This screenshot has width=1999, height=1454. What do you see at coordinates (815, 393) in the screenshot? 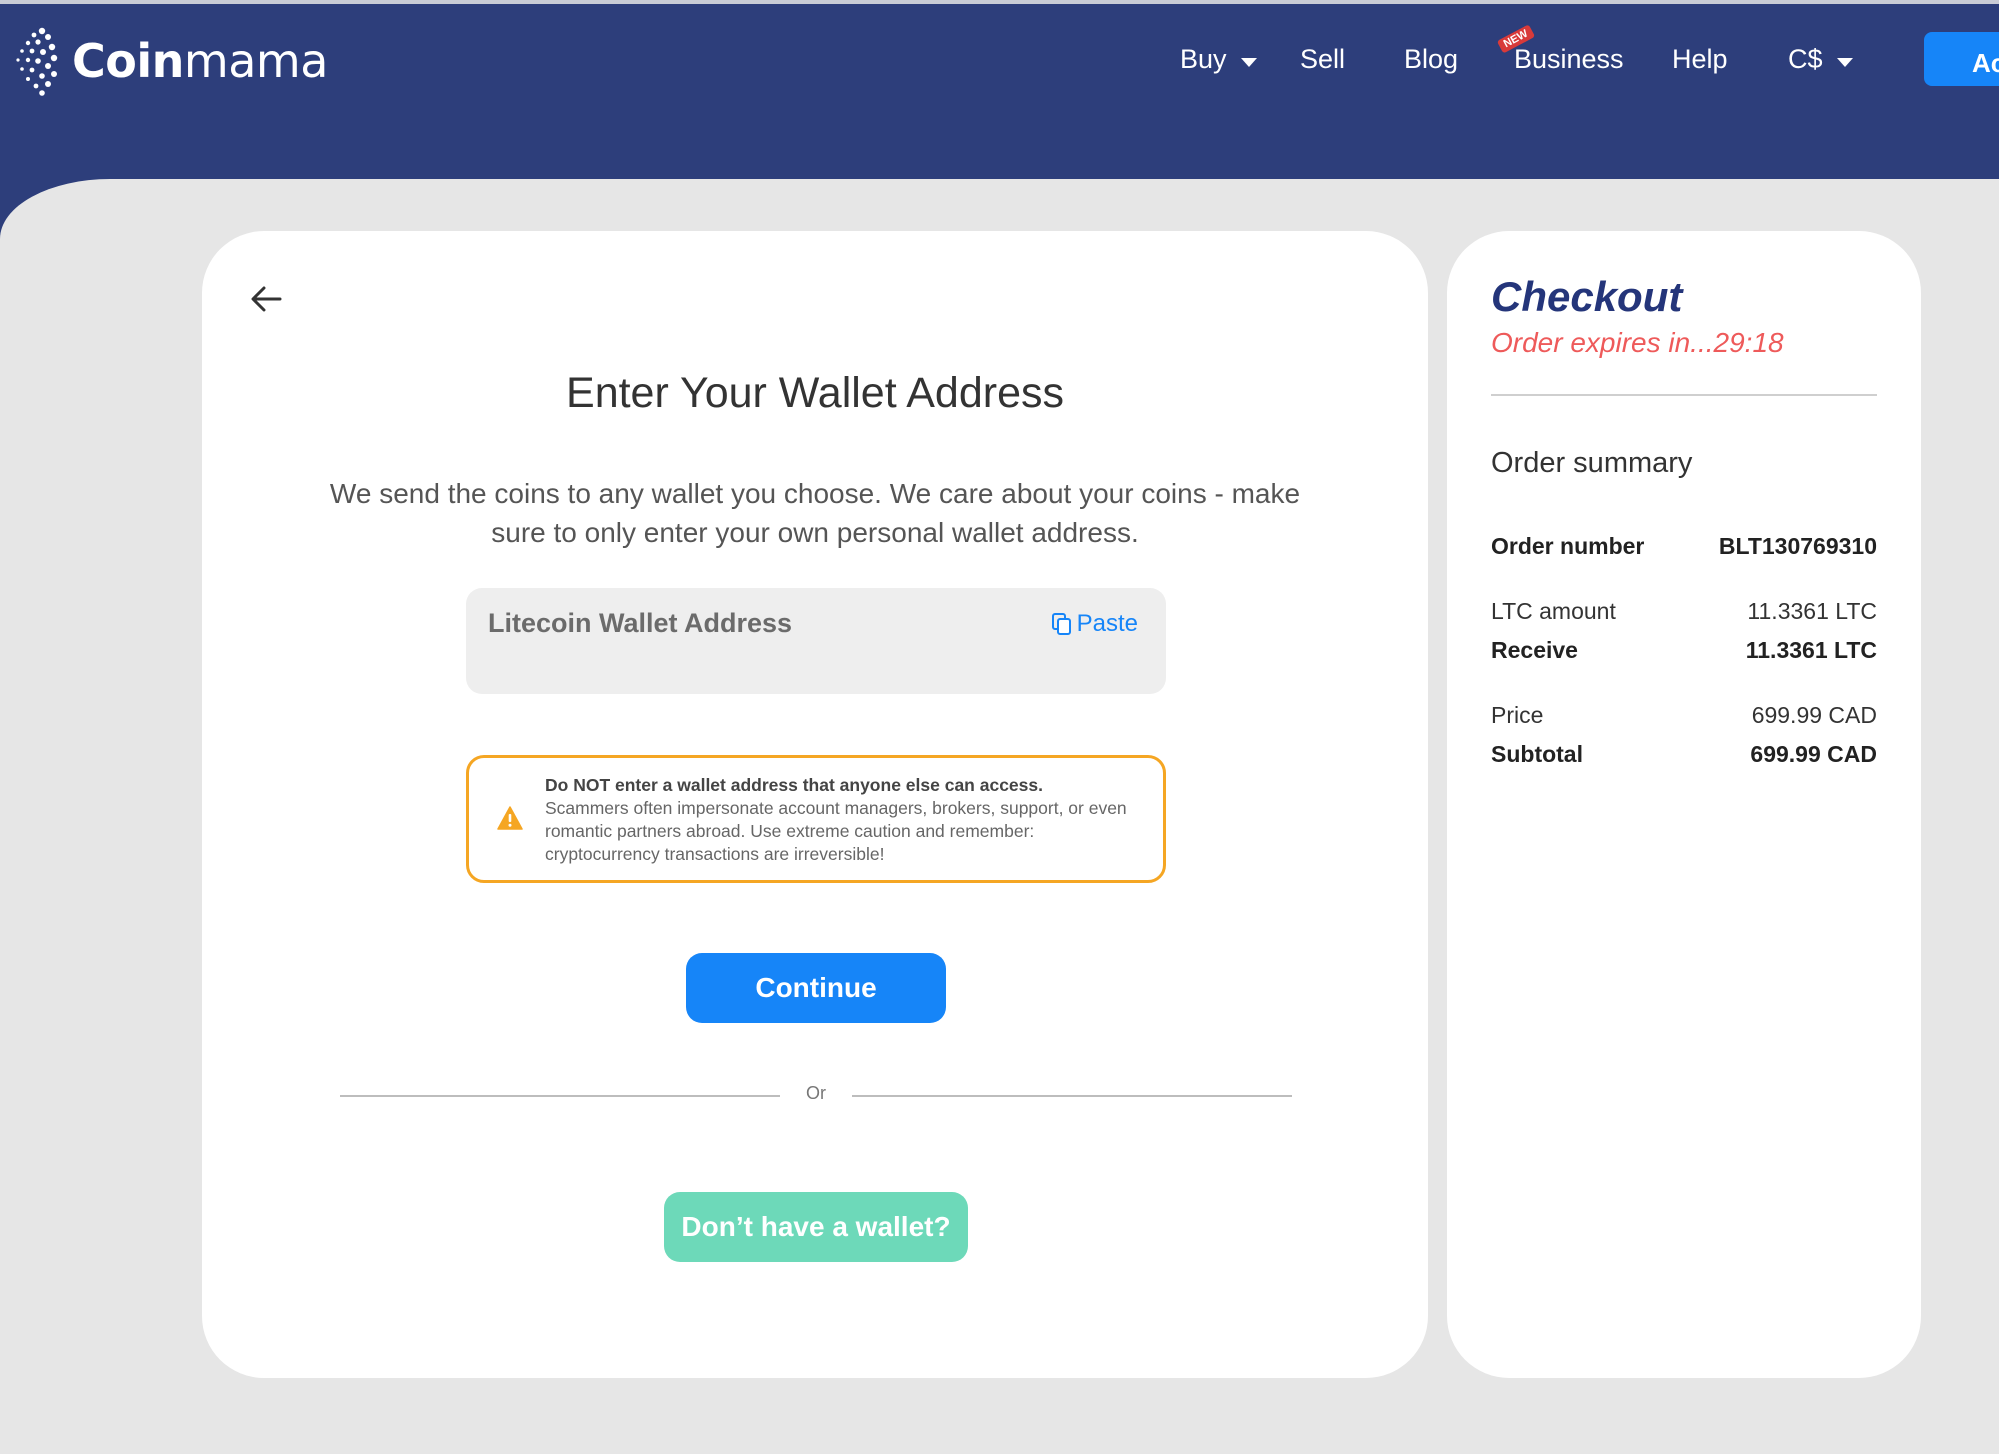
I see `page-title: Enter Your Wallet Address` at bounding box center [815, 393].